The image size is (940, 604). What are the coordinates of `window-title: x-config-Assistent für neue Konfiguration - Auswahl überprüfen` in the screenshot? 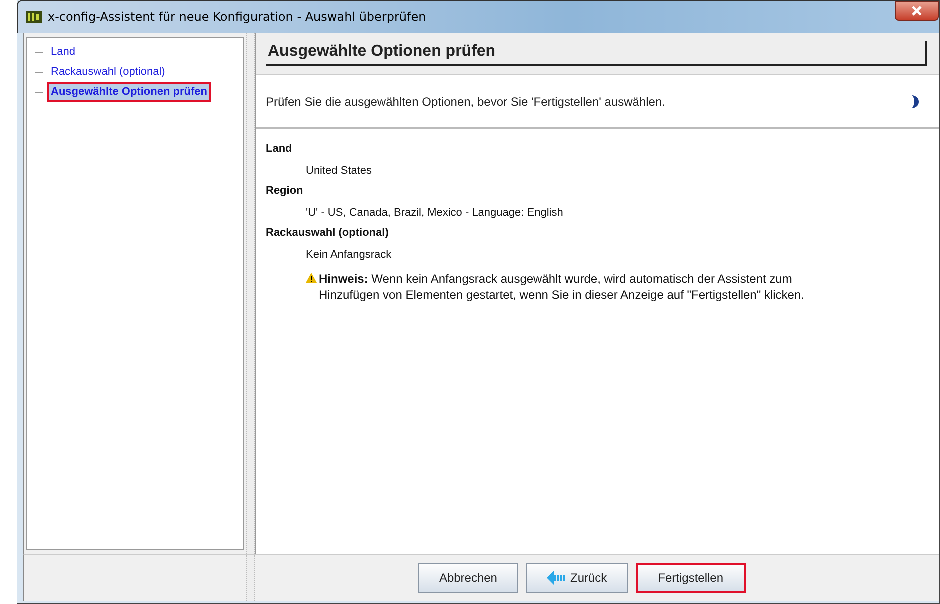 It's located at (237, 17).